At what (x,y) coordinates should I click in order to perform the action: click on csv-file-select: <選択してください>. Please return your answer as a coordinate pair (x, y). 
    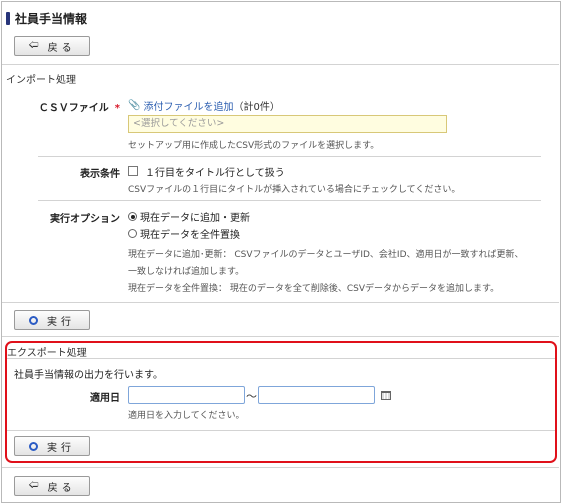
    Looking at the image, I should click on (287, 124).